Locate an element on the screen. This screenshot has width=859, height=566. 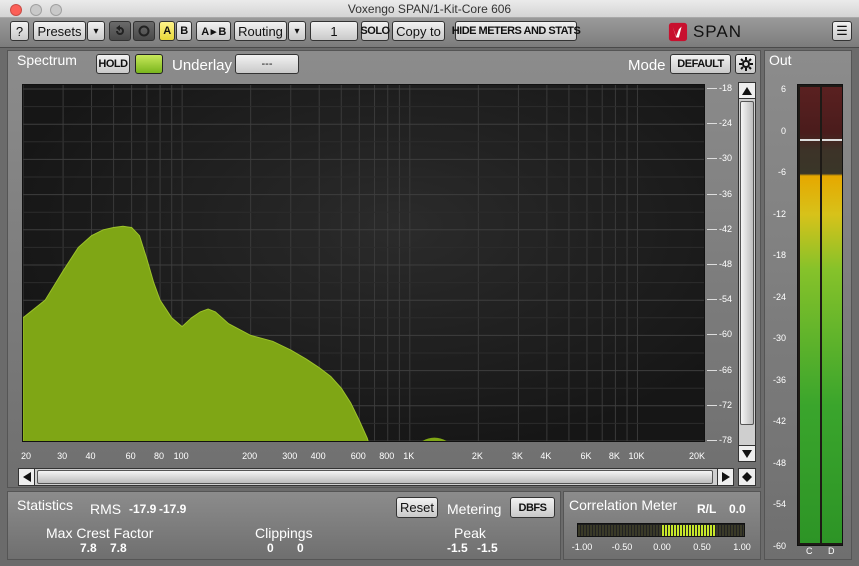
reset-button: Reset is located at coordinates (417, 507).